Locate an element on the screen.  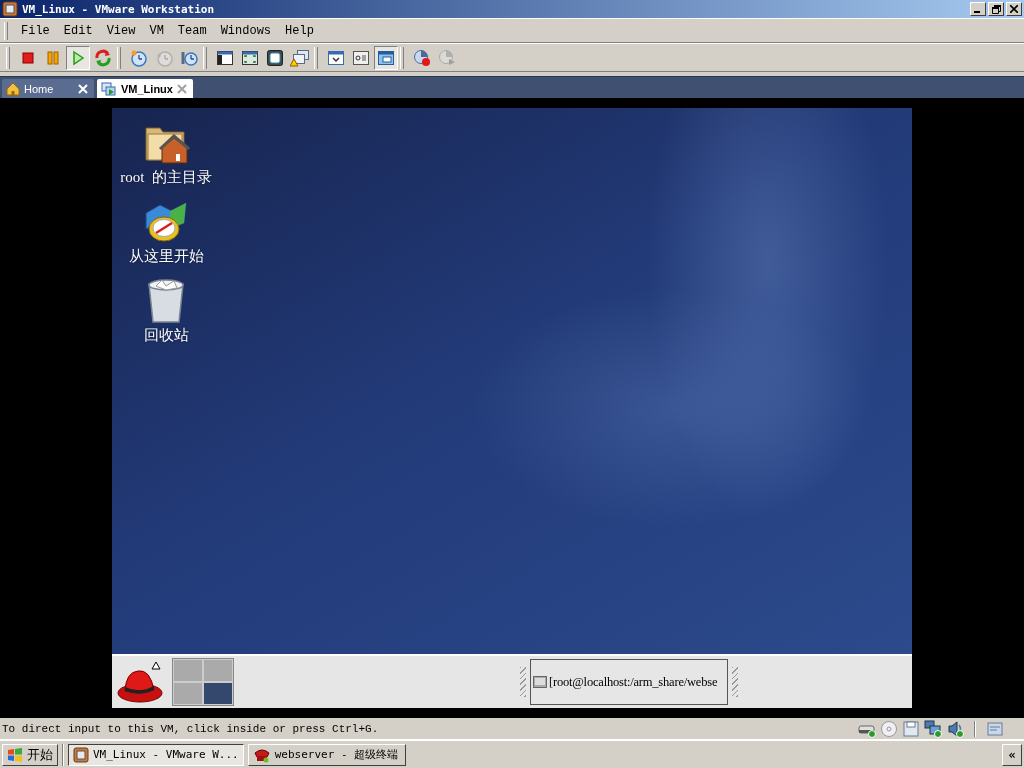
menu-item: Team is located at coordinates (192, 30).